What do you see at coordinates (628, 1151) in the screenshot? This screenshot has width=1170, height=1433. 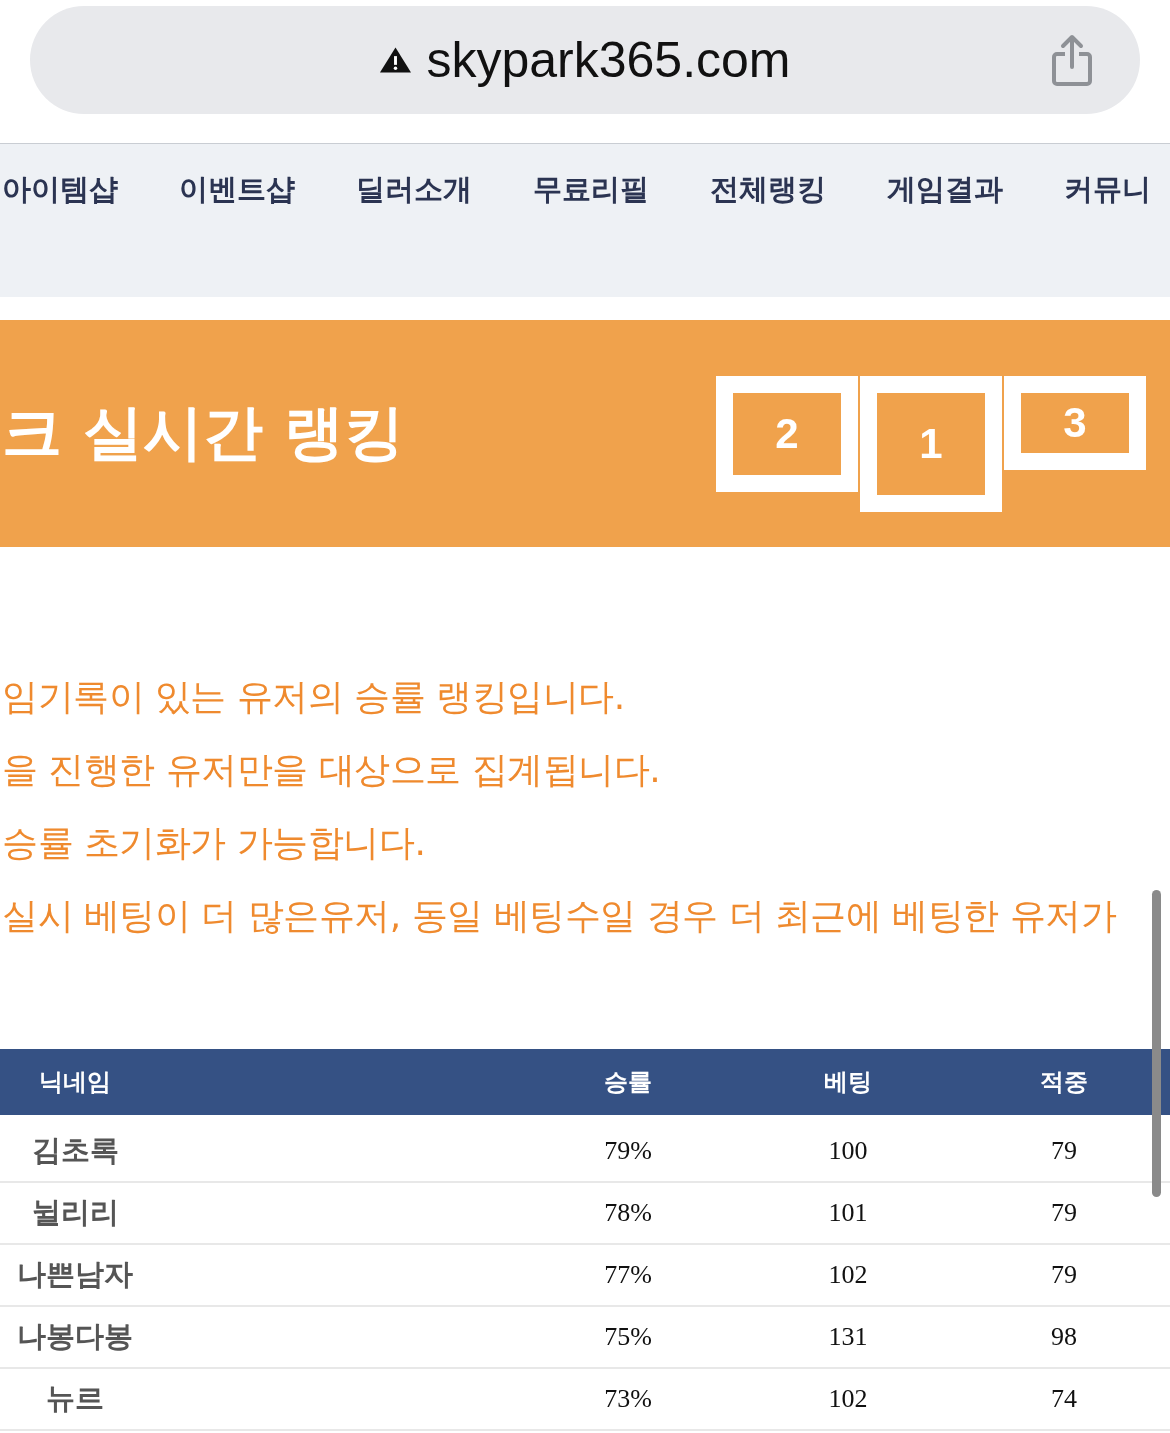 I see `win-rate: 79%` at bounding box center [628, 1151].